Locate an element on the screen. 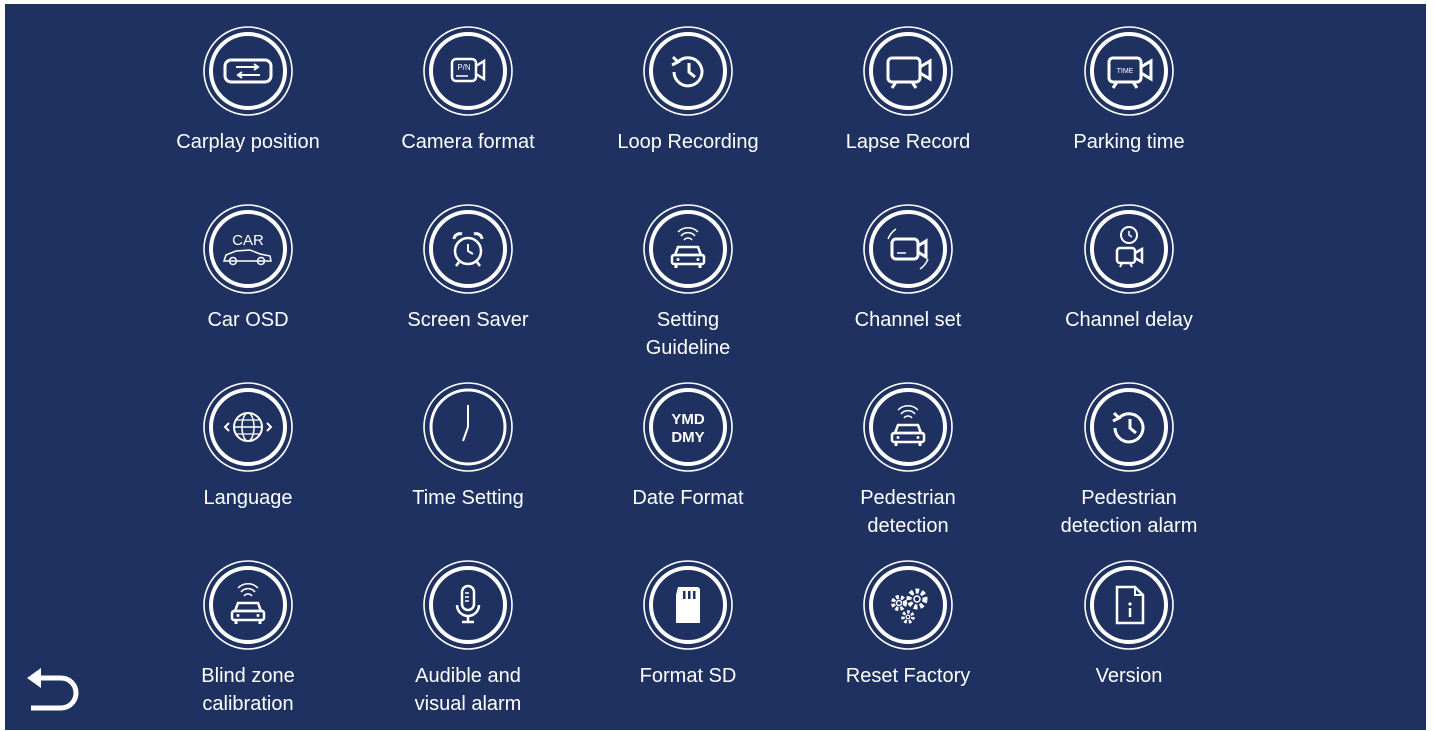 The image size is (1434, 731). menu-item-label: Language is located at coordinates (248, 498).